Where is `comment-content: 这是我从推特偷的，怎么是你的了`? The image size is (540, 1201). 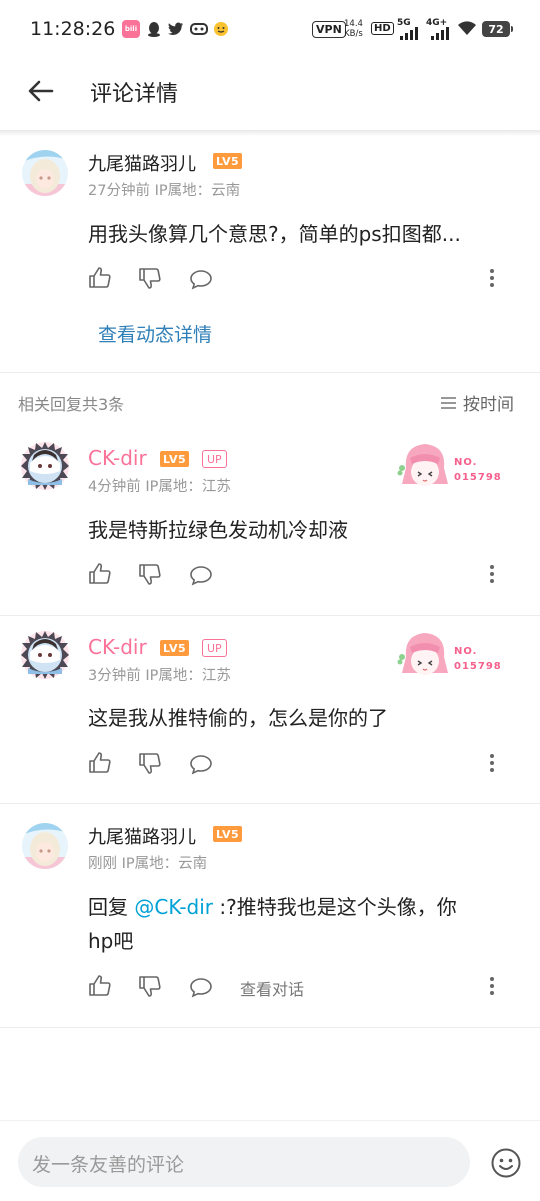 comment-content: 这是我从推特偷的，怎么是你的了 is located at coordinates (238, 718).